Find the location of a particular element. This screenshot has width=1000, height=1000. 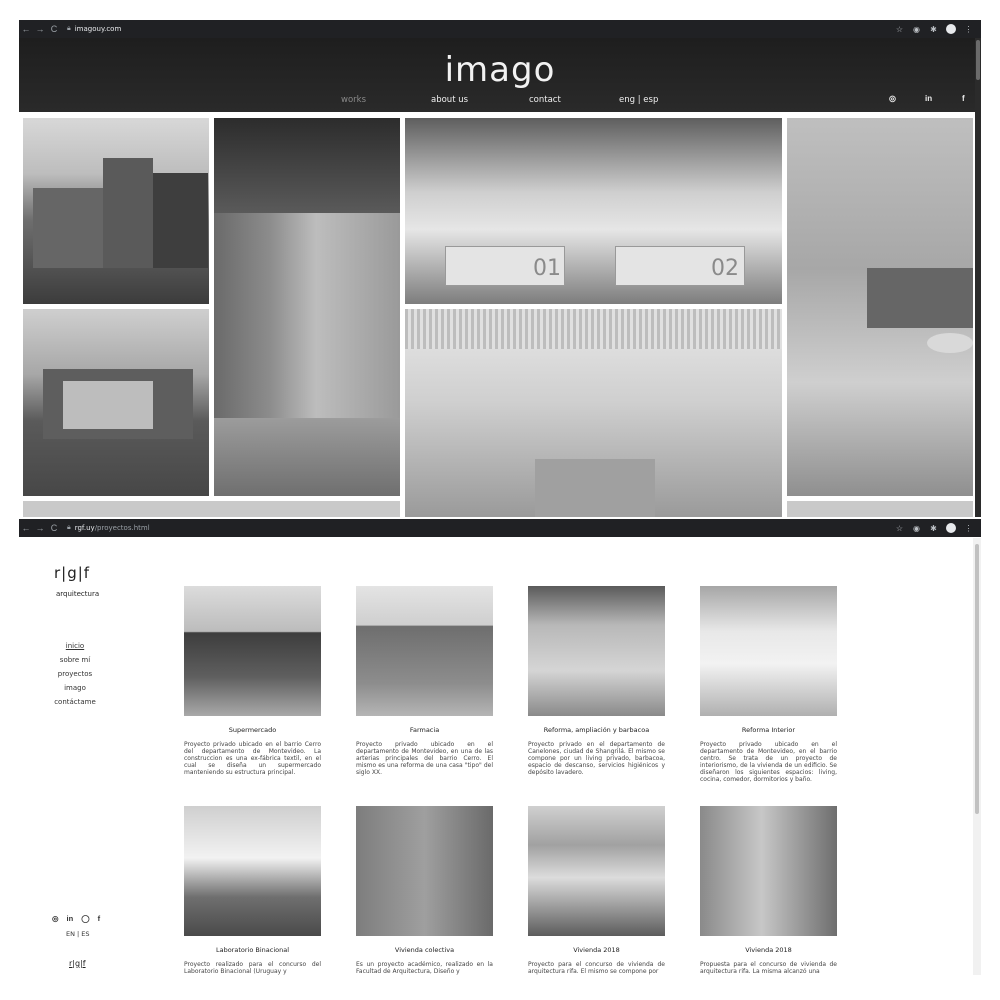

imago-logo: imago is located at coordinates (500, 70).